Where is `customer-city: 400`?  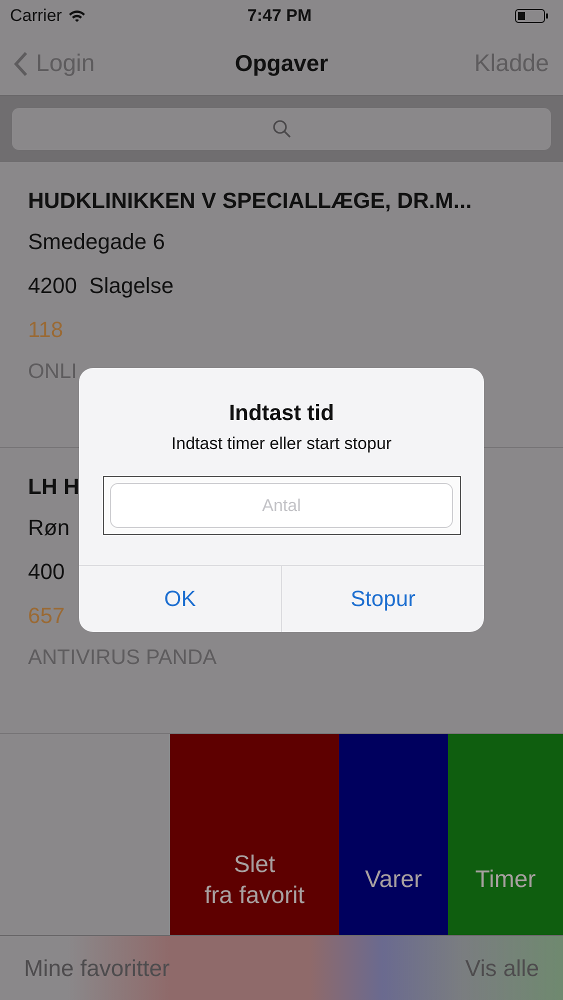
customer-city: 400 is located at coordinates (46, 572).